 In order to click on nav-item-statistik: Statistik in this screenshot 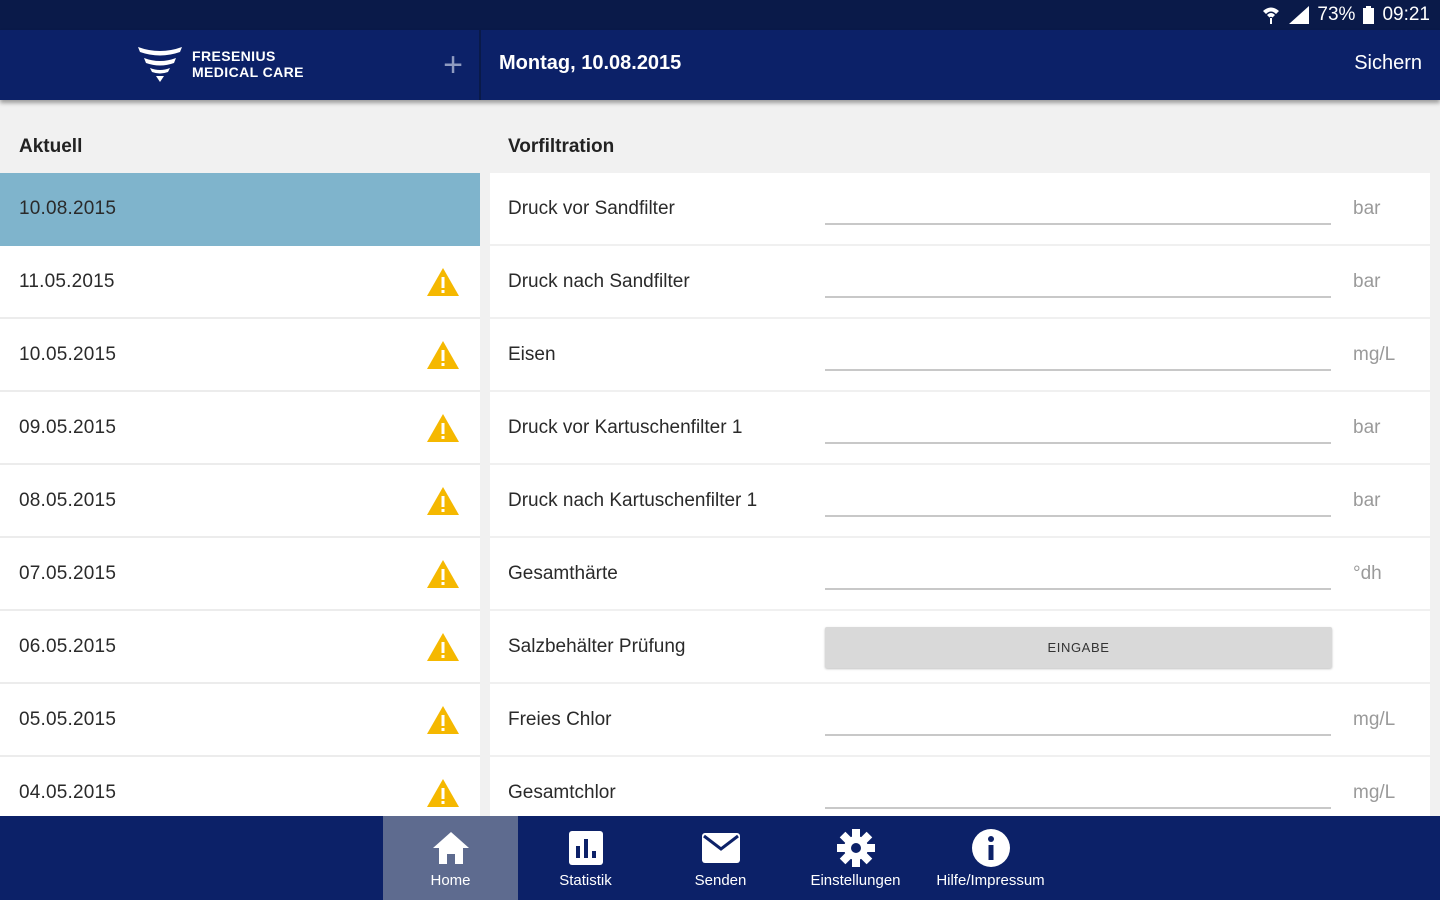, I will do `click(585, 858)`.